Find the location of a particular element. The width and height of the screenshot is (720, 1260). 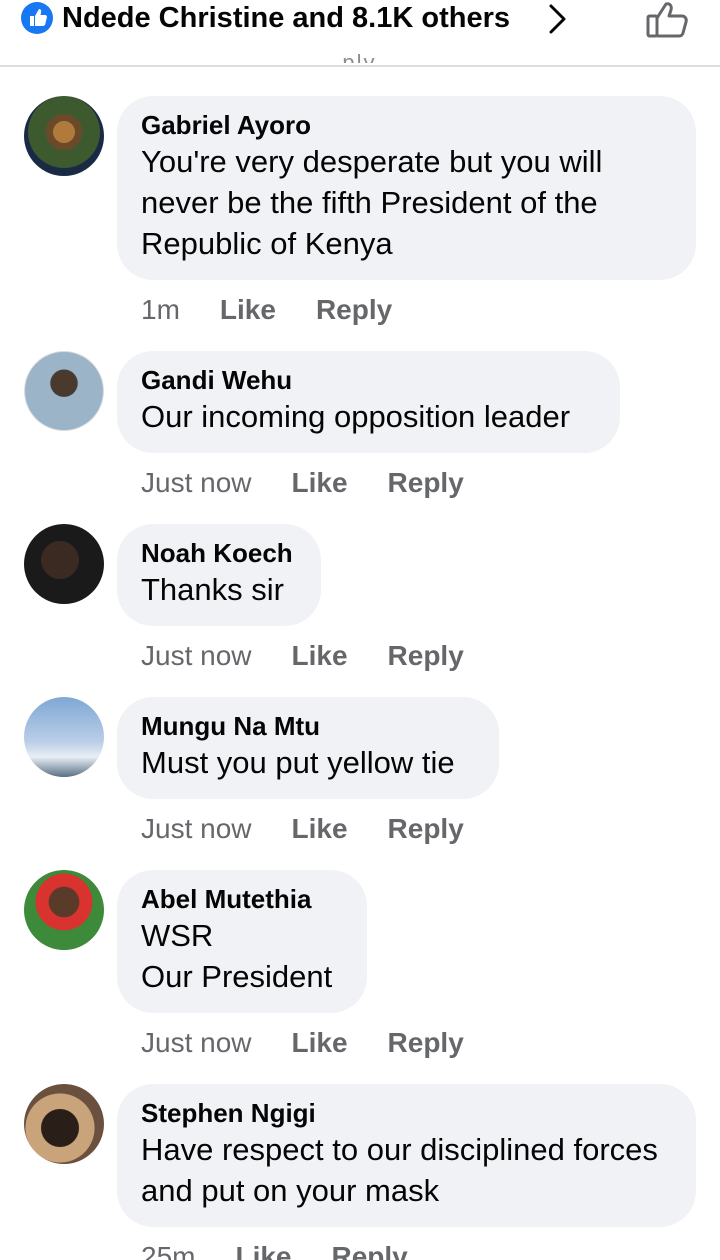

comment-actions: 25m Like Reply is located at coordinates (274, 1250).